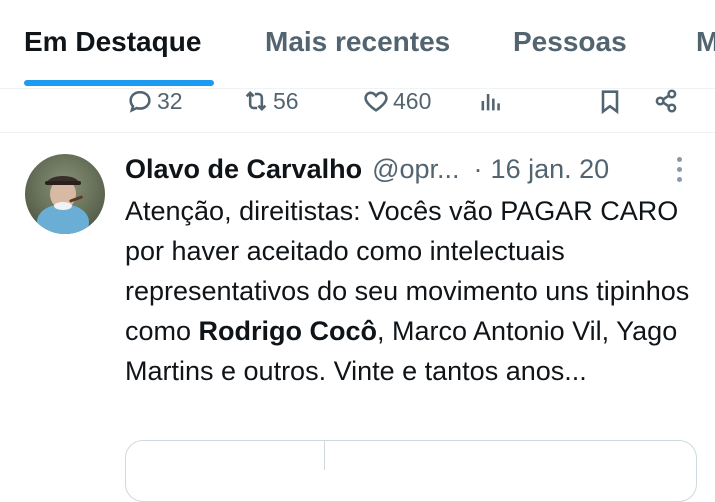 The height and width of the screenshot is (502, 715). I want to click on bookmark-button, so click(610, 101).